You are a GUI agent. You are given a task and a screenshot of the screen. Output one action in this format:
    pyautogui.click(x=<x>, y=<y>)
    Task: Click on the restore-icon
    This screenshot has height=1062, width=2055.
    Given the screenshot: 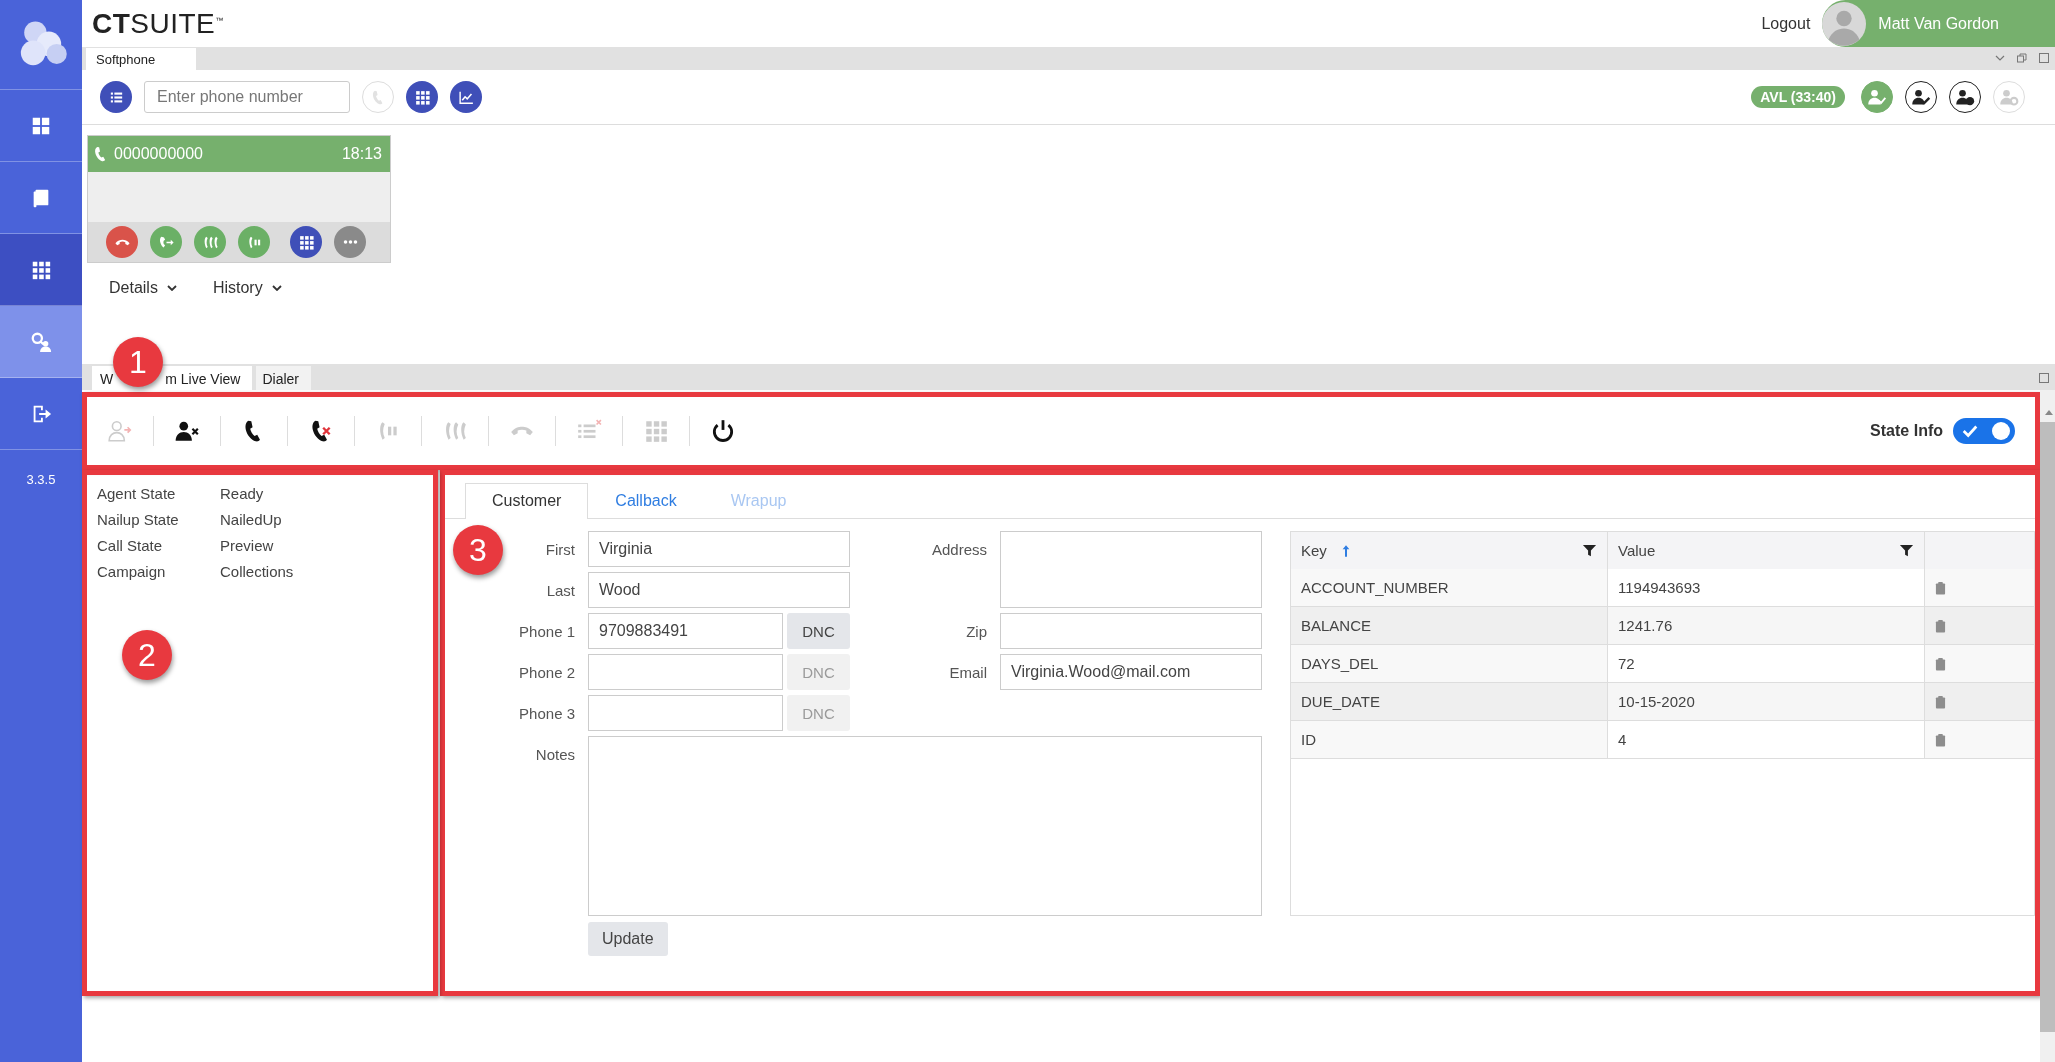 What is the action you would take?
    pyautogui.click(x=2022, y=58)
    